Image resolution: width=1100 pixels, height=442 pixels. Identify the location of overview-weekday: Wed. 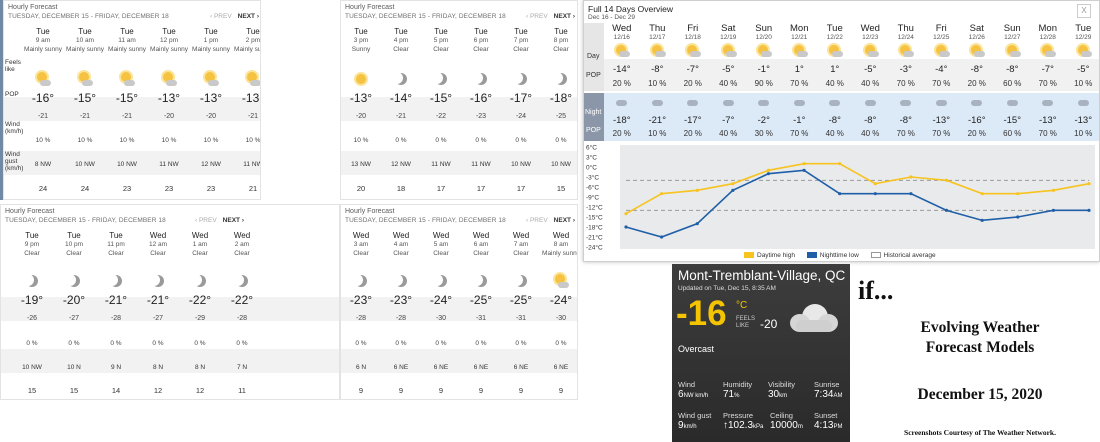
(622, 28).